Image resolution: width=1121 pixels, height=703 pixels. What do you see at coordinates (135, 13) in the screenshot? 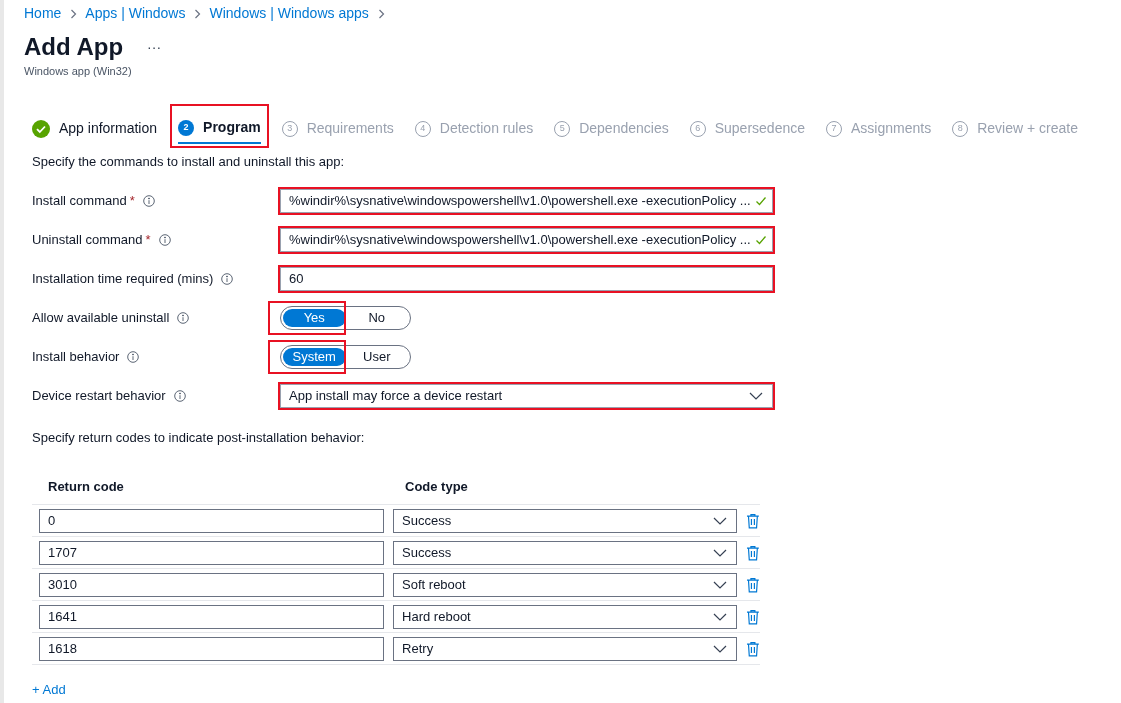
I see `breadcrumb-link: Apps | Windows` at bounding box center [135, 13].